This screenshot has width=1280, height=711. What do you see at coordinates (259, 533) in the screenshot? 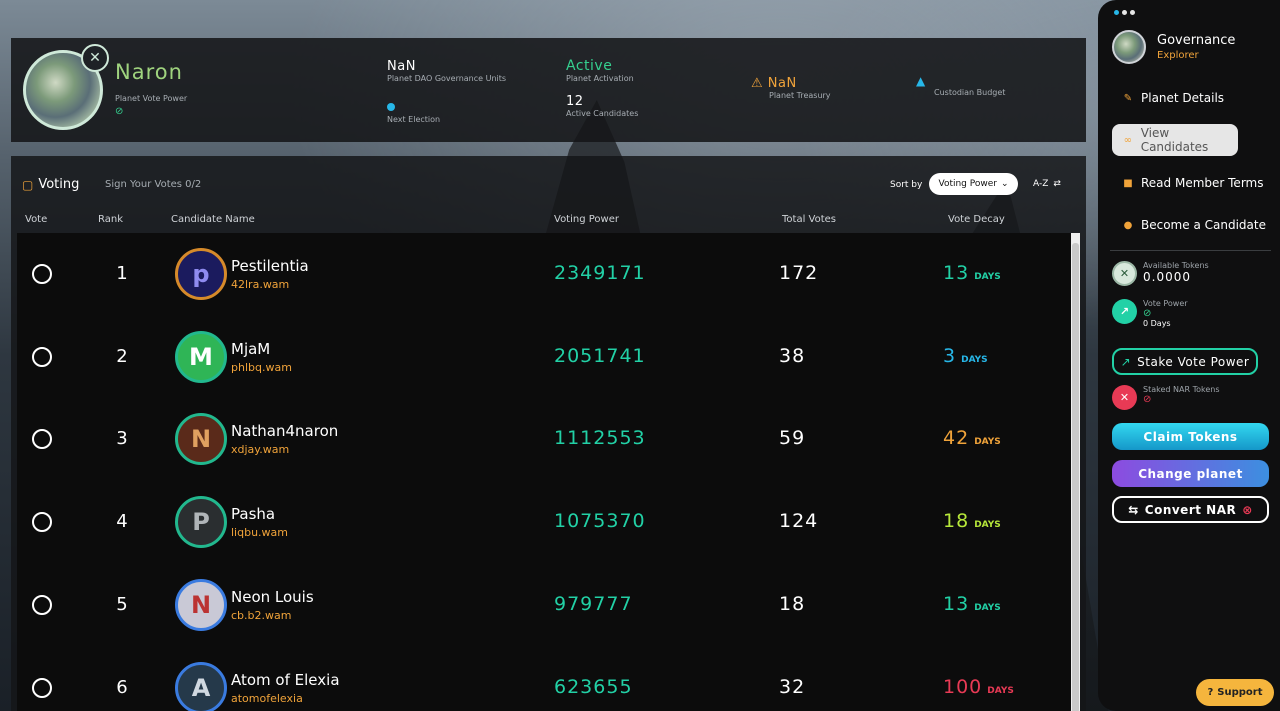
I see `candidate-account: liqbu.wam` at bounding box center [259, 533].